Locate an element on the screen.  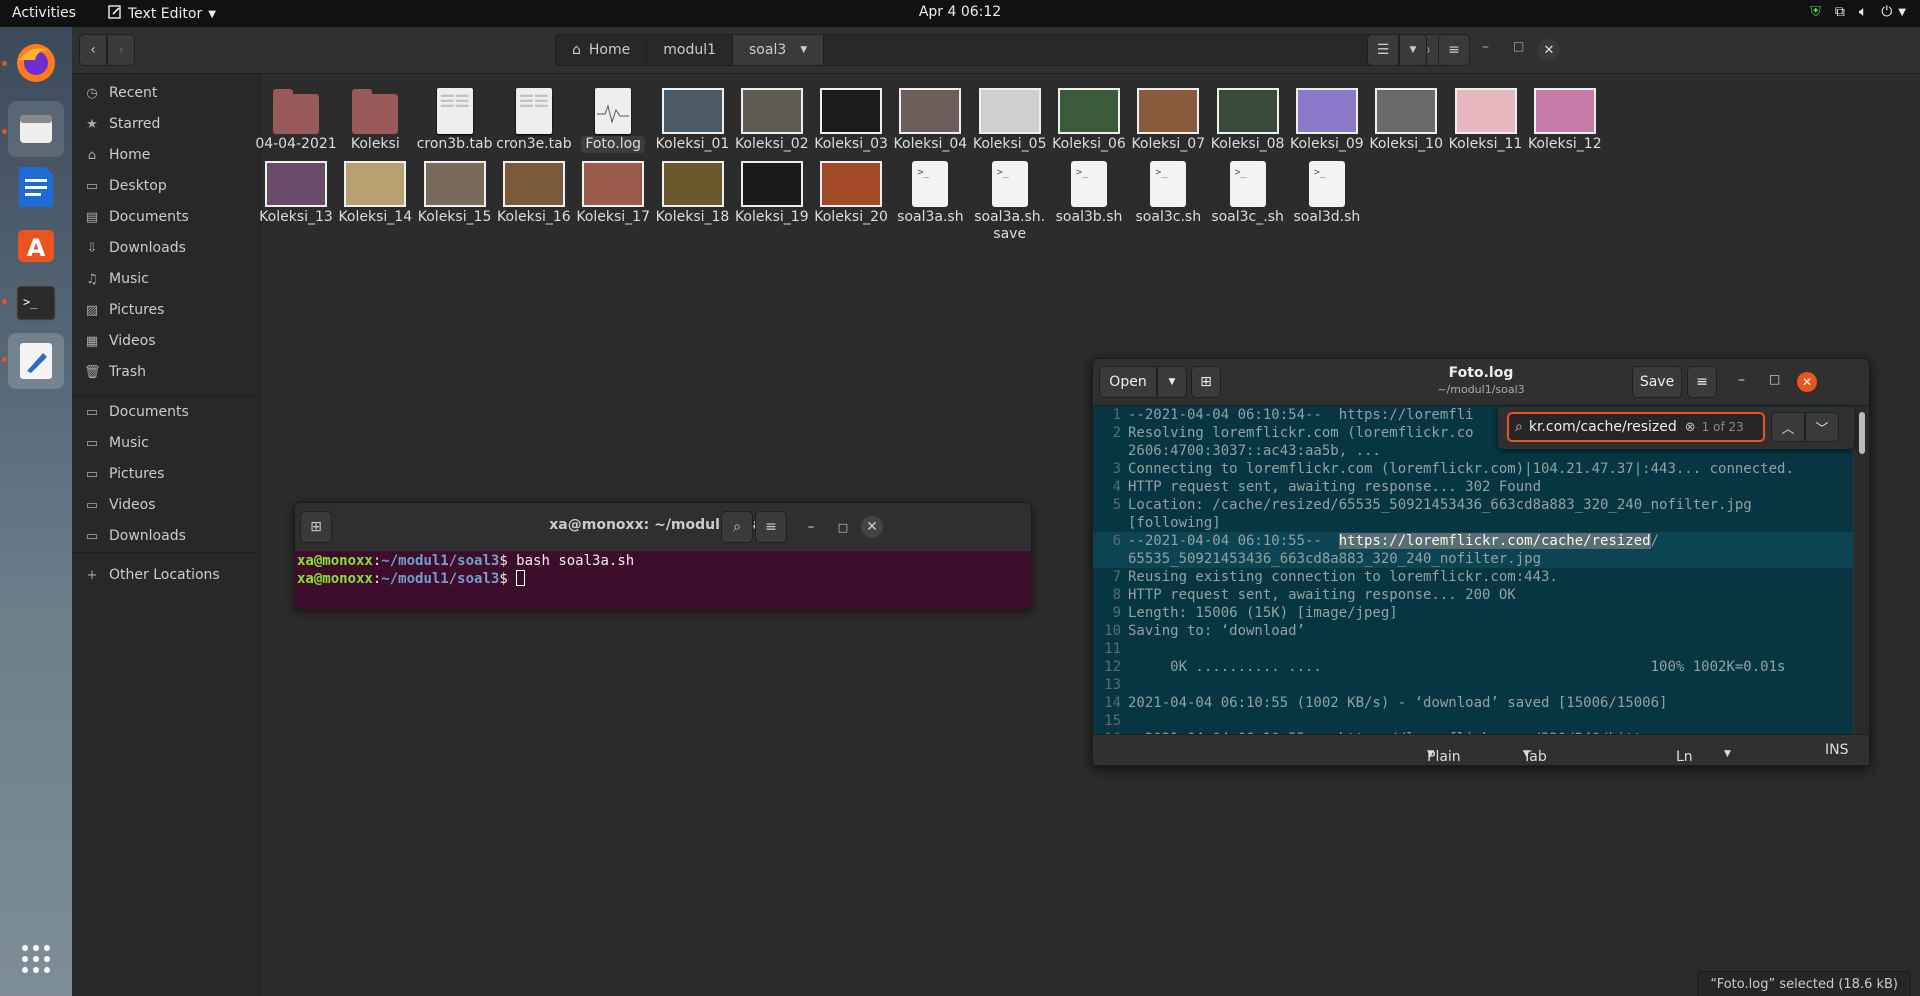
sidebar-item-recent: ◷ Recent is located at coordinates (120, 93).